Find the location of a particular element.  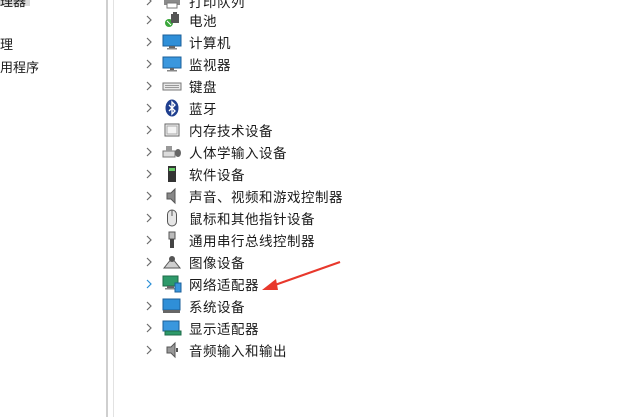

software-device-icon is located at coordinates (172, 174).